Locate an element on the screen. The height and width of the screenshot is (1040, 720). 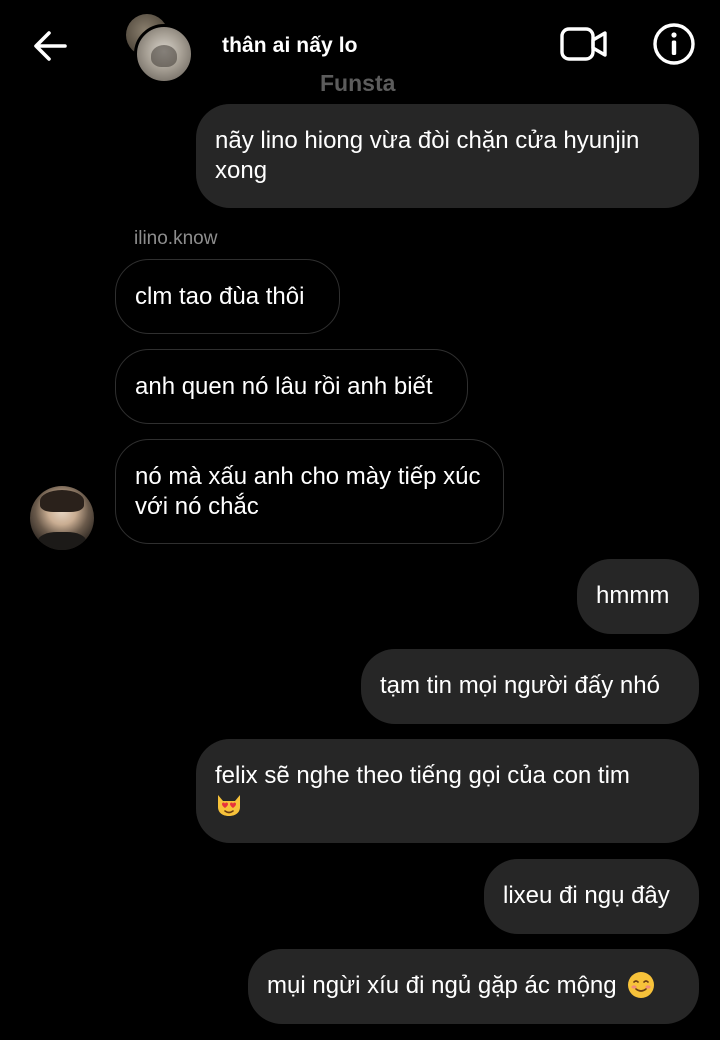
chat-title: thân ai nấy lo is located at coordinates (290, 46).